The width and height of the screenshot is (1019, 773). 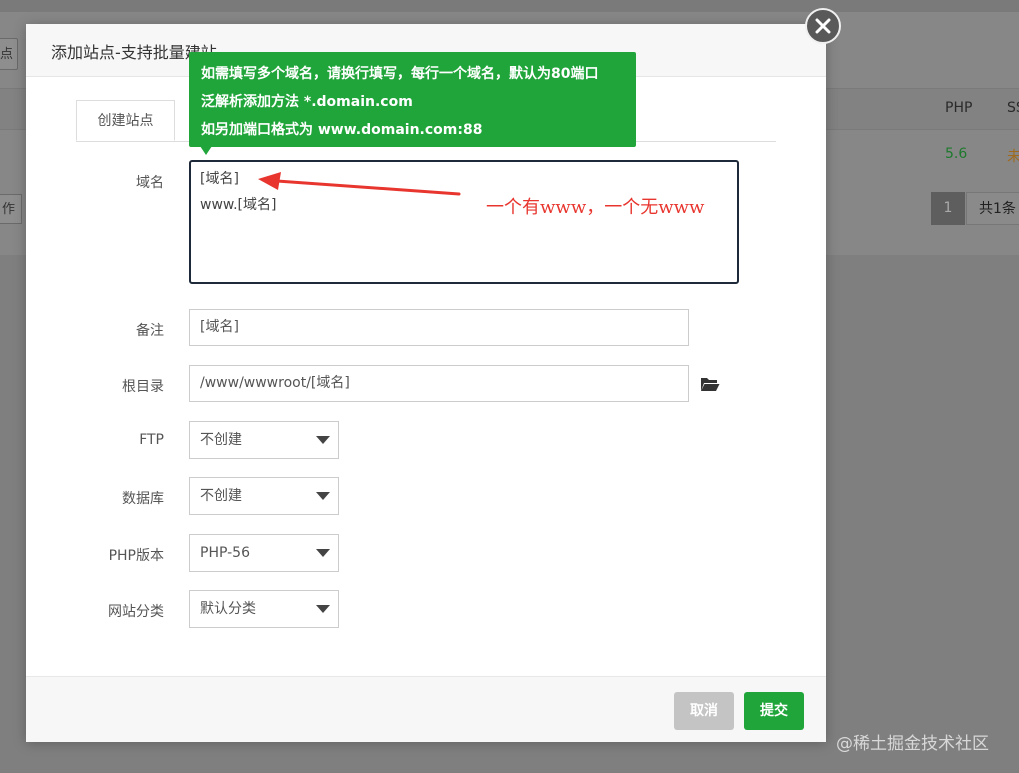 What do you see at coordinates (150, 331) in the screenshot?
I see `remark-label: 备注` at bounding box center [150, 331].